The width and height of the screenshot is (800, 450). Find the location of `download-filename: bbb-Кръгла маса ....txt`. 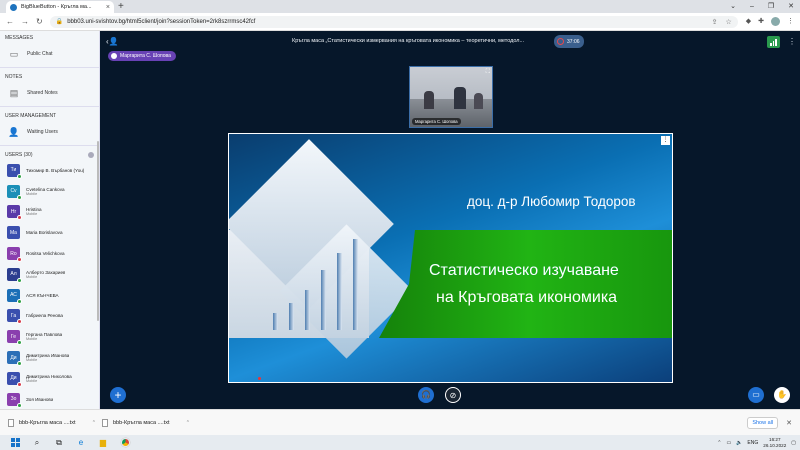

download-filename: bbb-Кръгла маса ....txt is located at coordinates (141, 422).